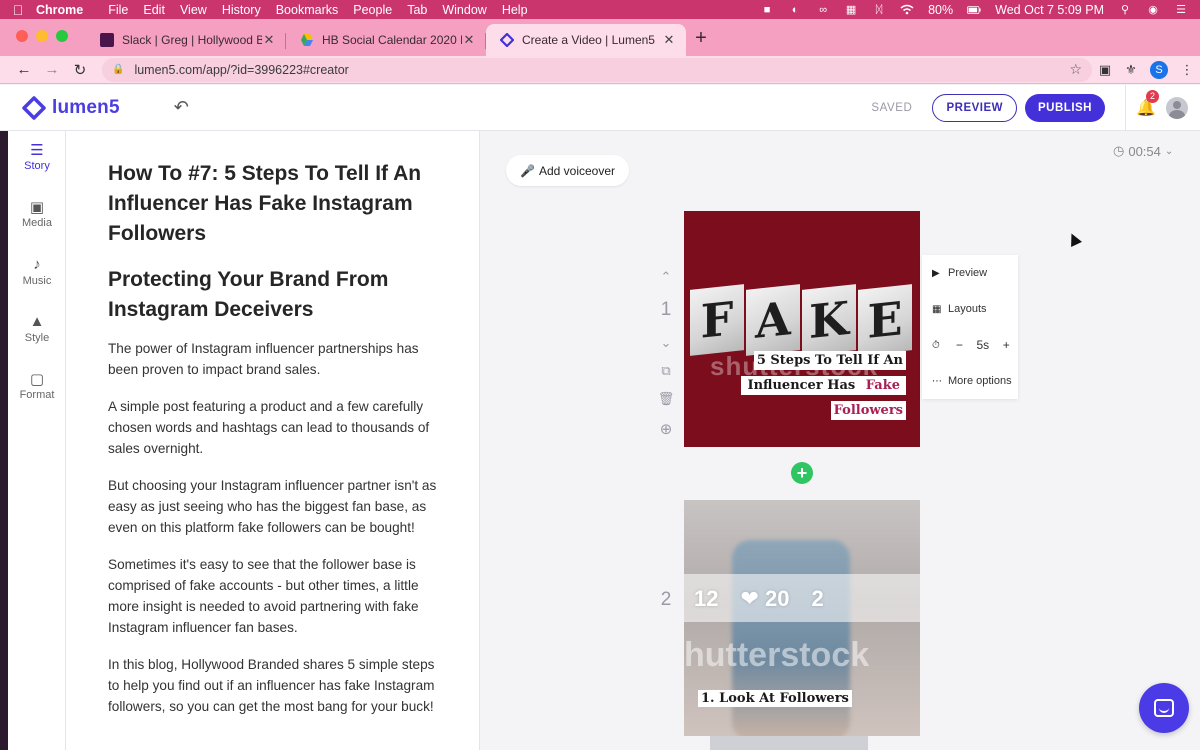 This screenshot has width=1200, height=750. Describe the element at coordinates (198, 10) in the screenshot. I see `menu-view: View` at that location.